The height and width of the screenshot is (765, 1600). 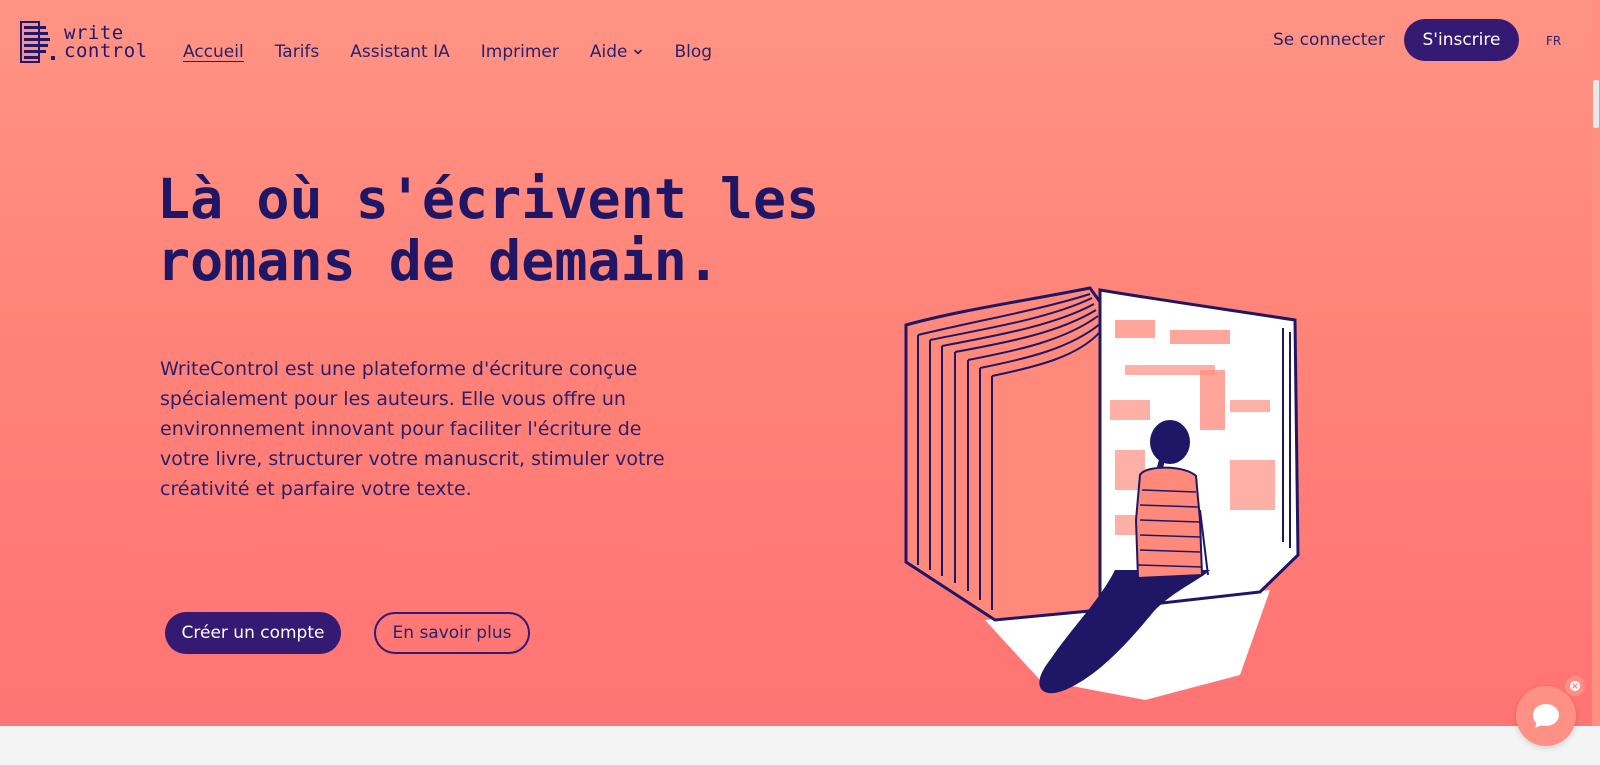 What do you see at coordinates (693, 52) in the screenshot?
I see `nav-item-blog: Blog` at bounding box center [693, 52].